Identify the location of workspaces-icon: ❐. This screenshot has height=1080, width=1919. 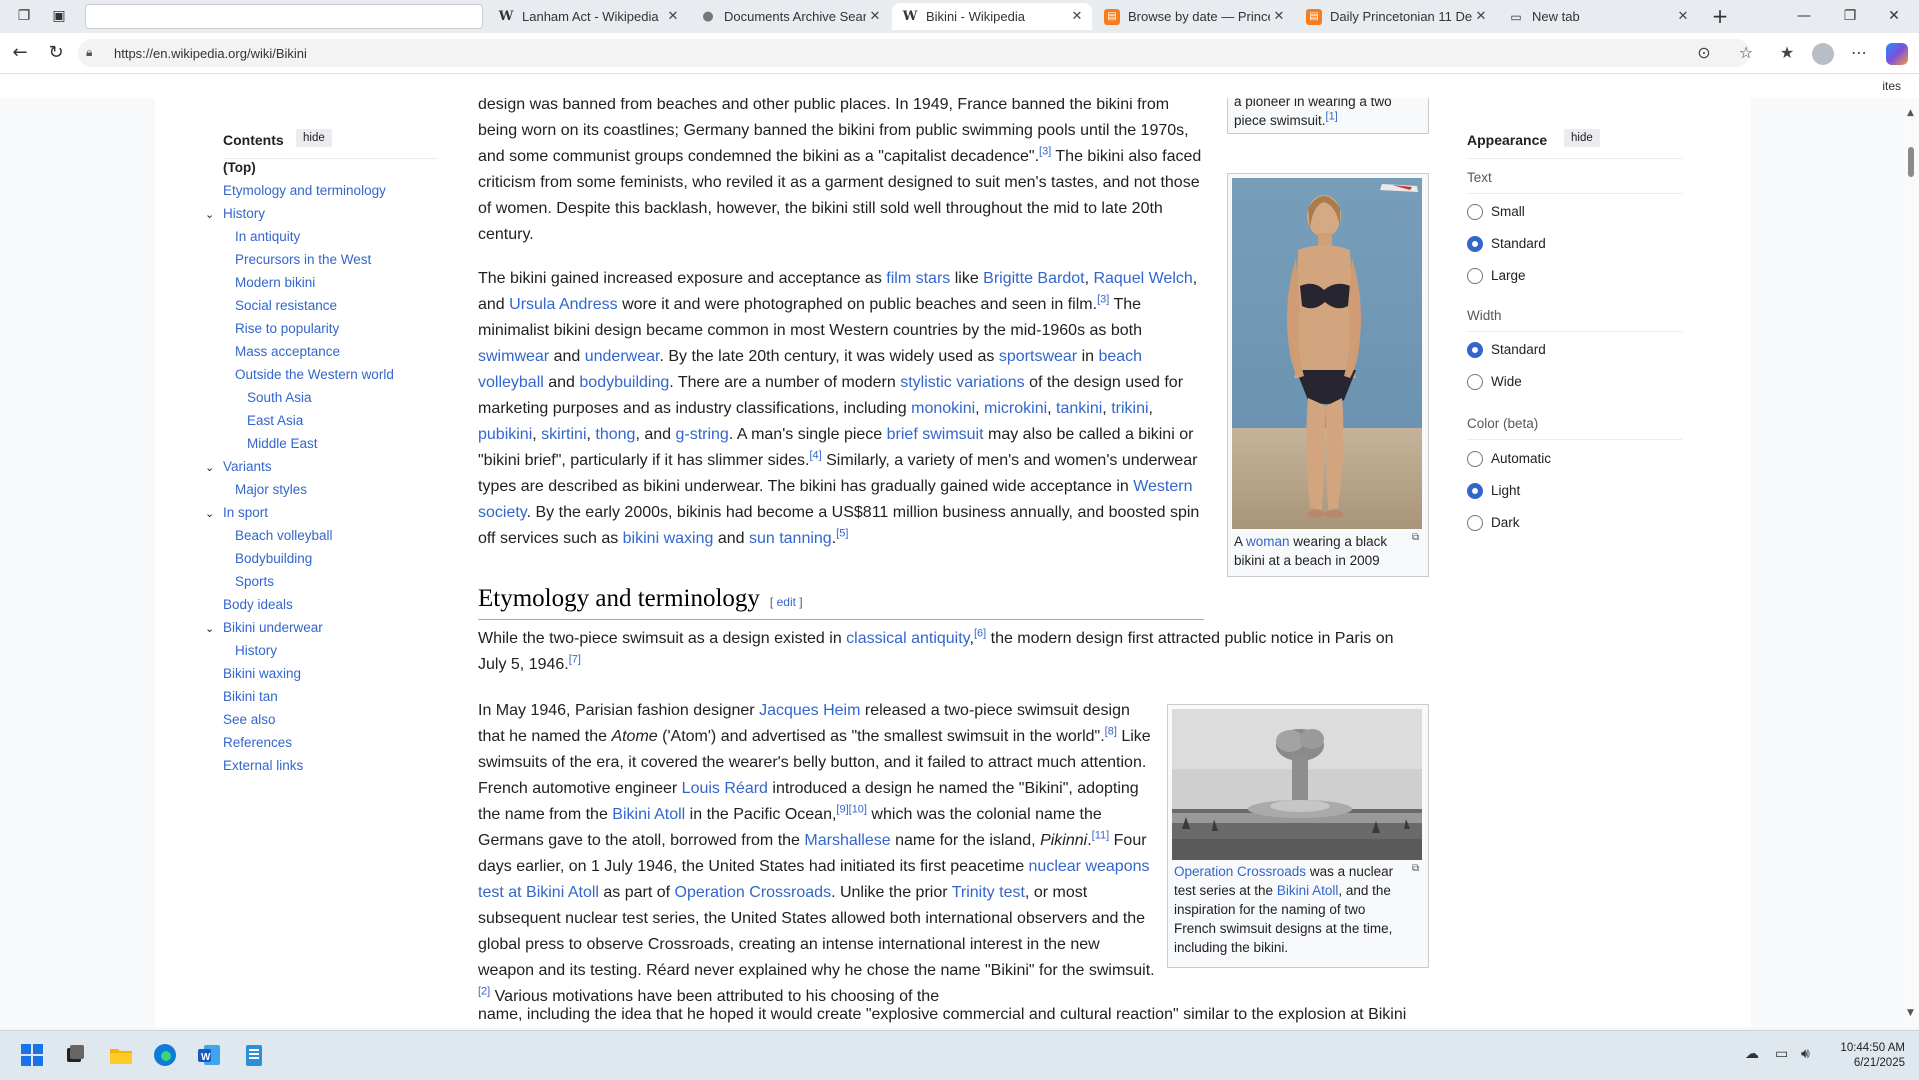
(24, 16).